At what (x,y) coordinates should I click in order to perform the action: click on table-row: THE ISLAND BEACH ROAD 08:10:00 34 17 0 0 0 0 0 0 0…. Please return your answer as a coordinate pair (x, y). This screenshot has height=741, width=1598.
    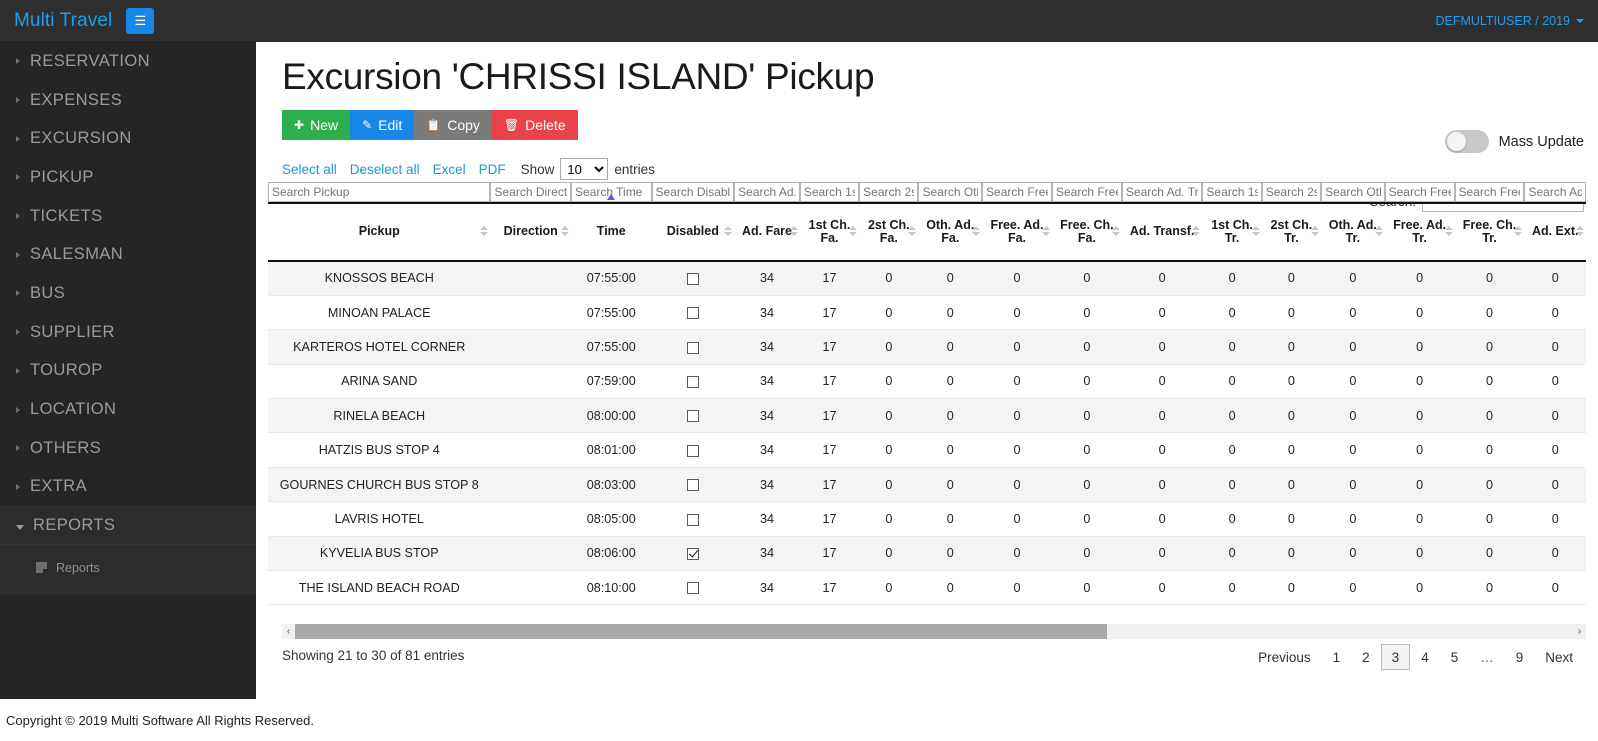
    Looking at the image, I should click on (927, 588).